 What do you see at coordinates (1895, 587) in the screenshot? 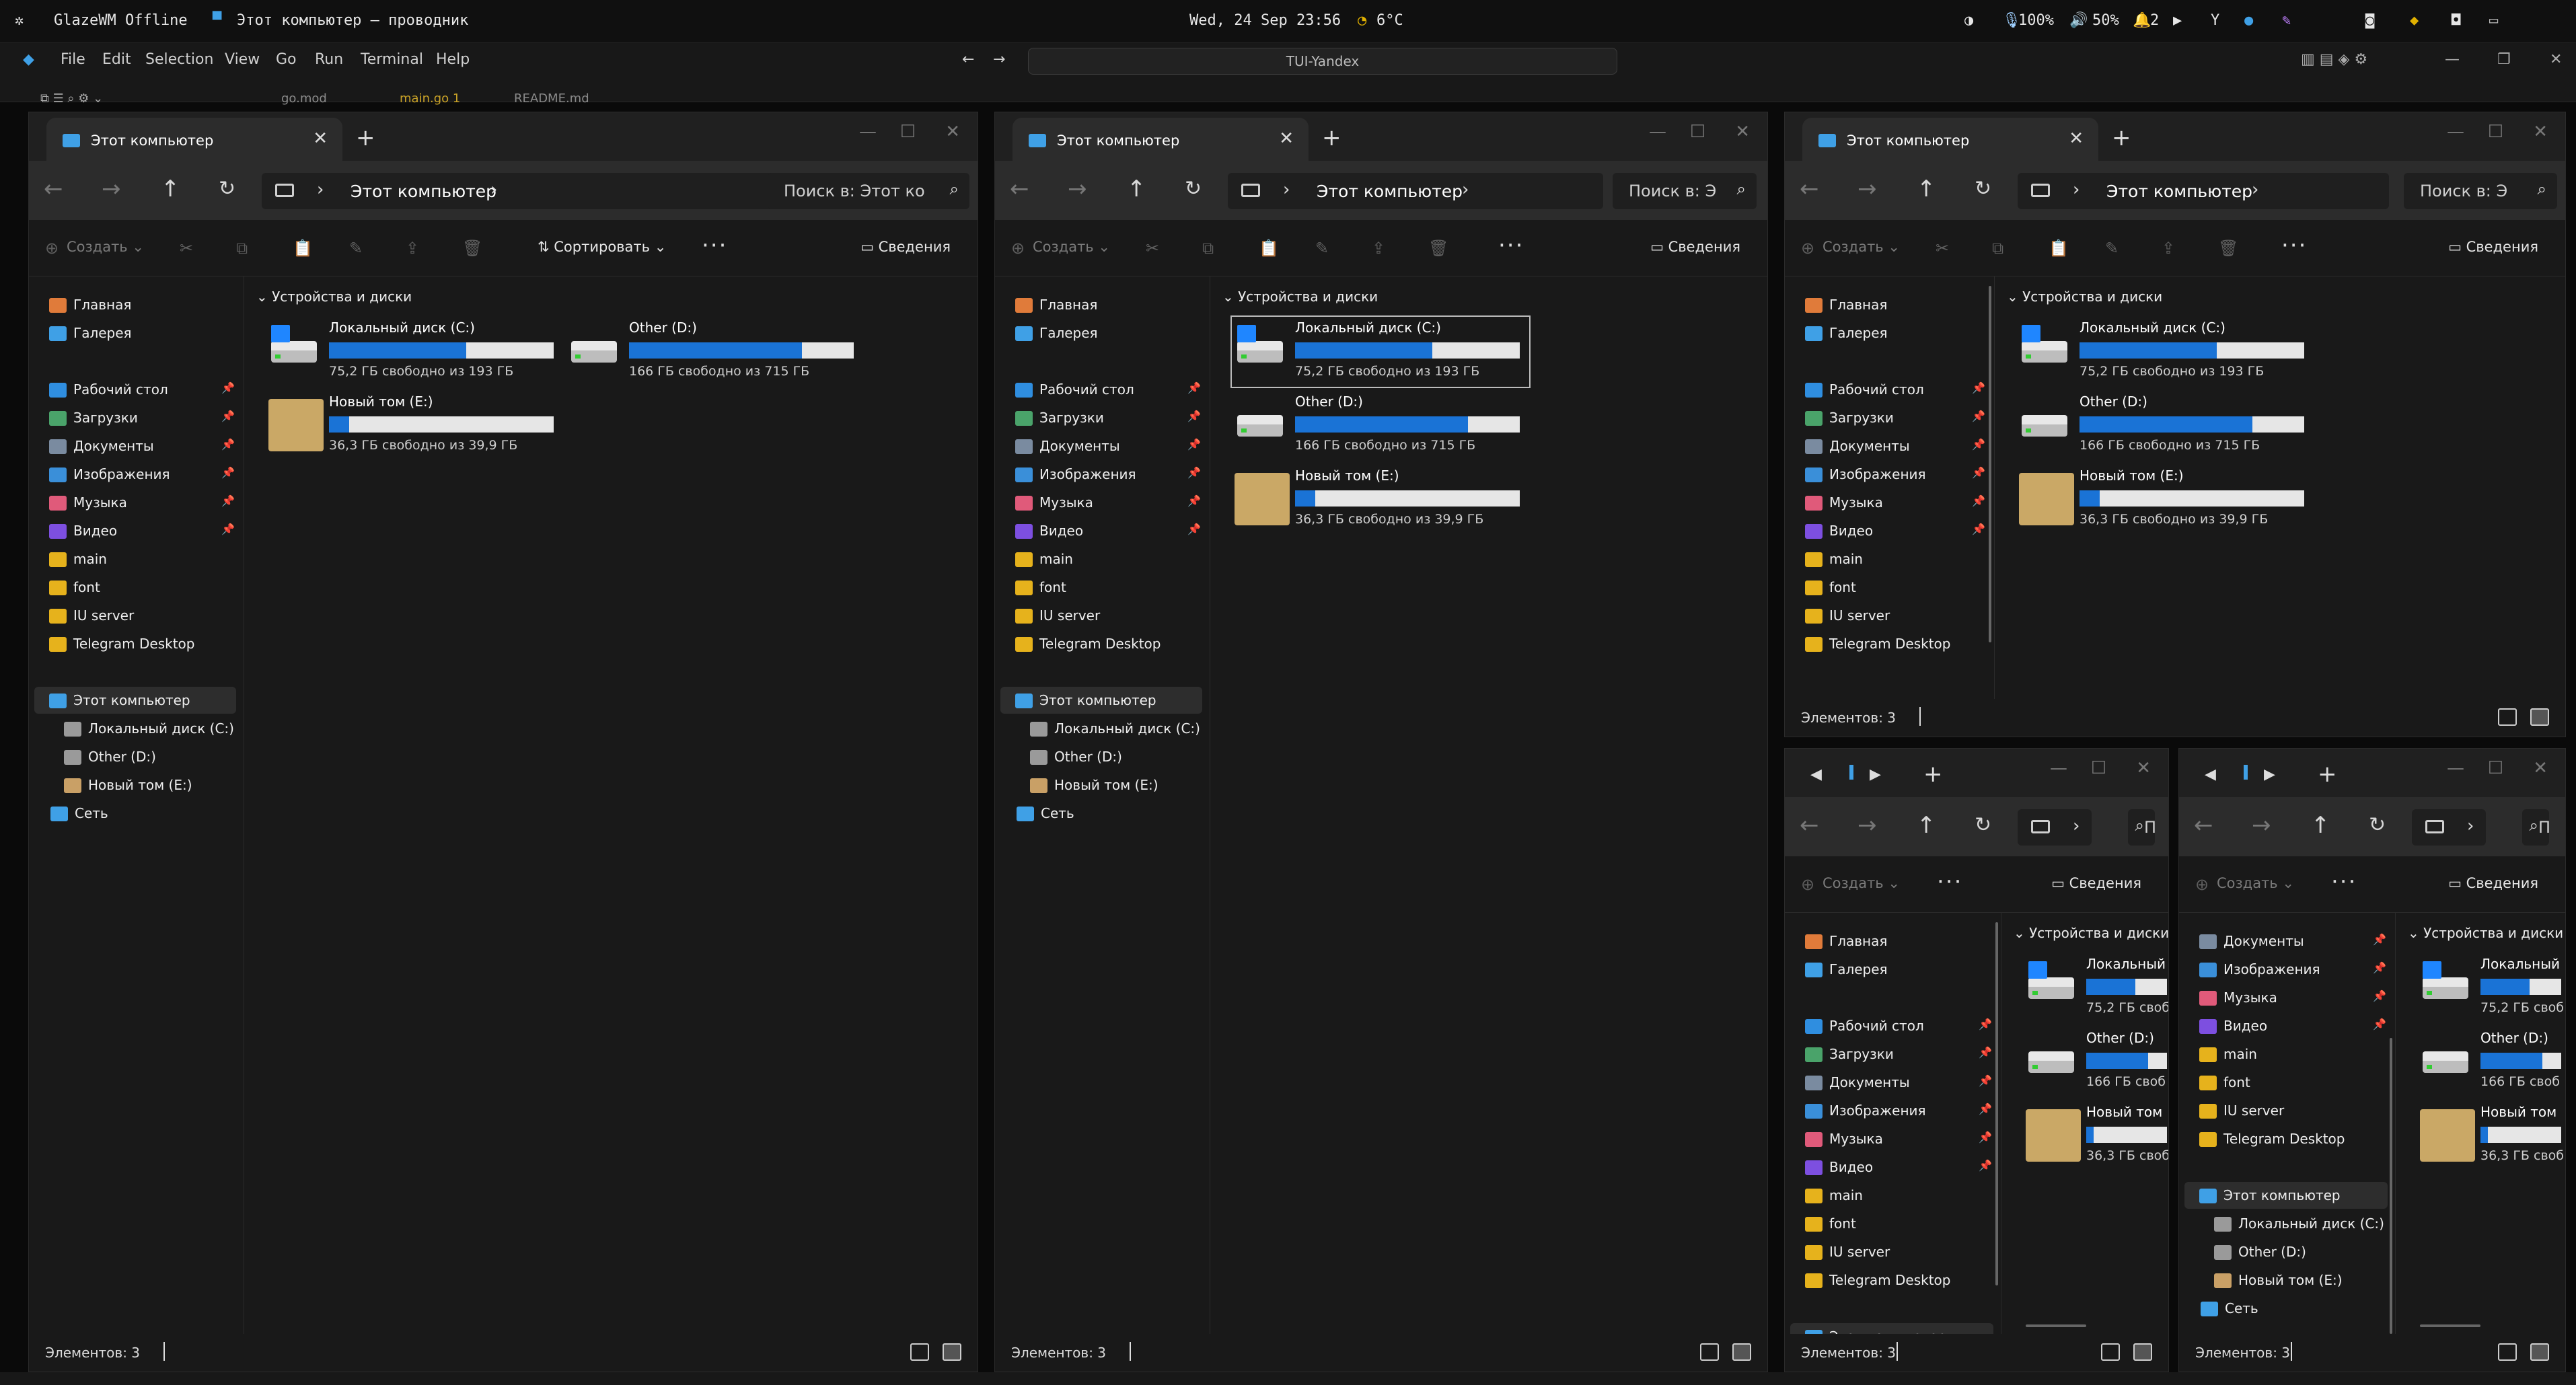
I see `sidebar-item-9: font` at bounding box center [1895, 587].